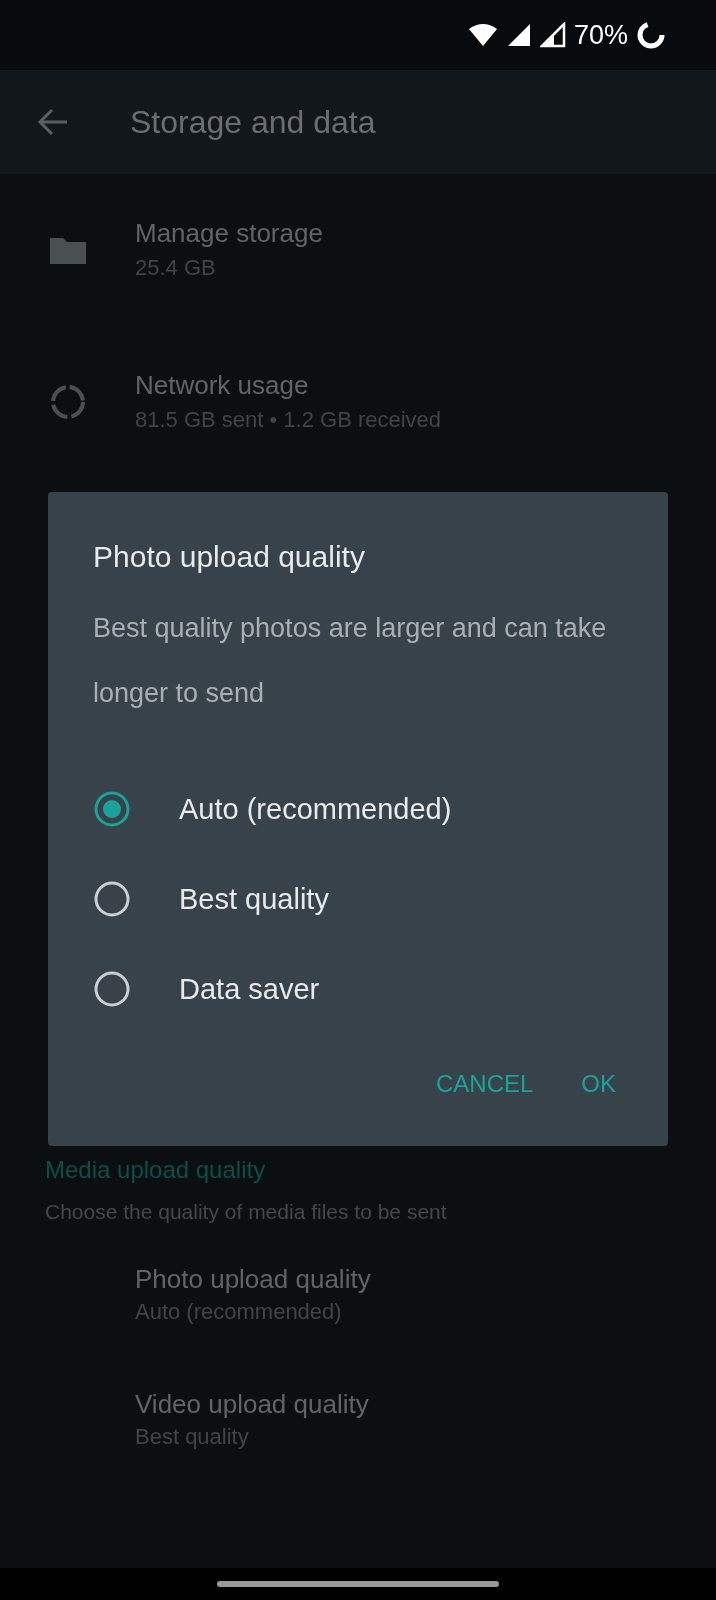 The height and width of the screenshot is (1600, 716). Describe the element at coordinates (651, 35) in the screenshot. I see `battery-icon` at that location.